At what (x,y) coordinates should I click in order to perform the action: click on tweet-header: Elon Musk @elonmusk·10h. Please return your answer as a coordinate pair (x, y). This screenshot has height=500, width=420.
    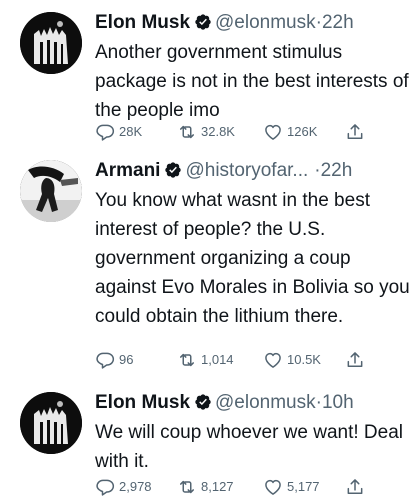
    Looking at the image, I should click on (254, 403).